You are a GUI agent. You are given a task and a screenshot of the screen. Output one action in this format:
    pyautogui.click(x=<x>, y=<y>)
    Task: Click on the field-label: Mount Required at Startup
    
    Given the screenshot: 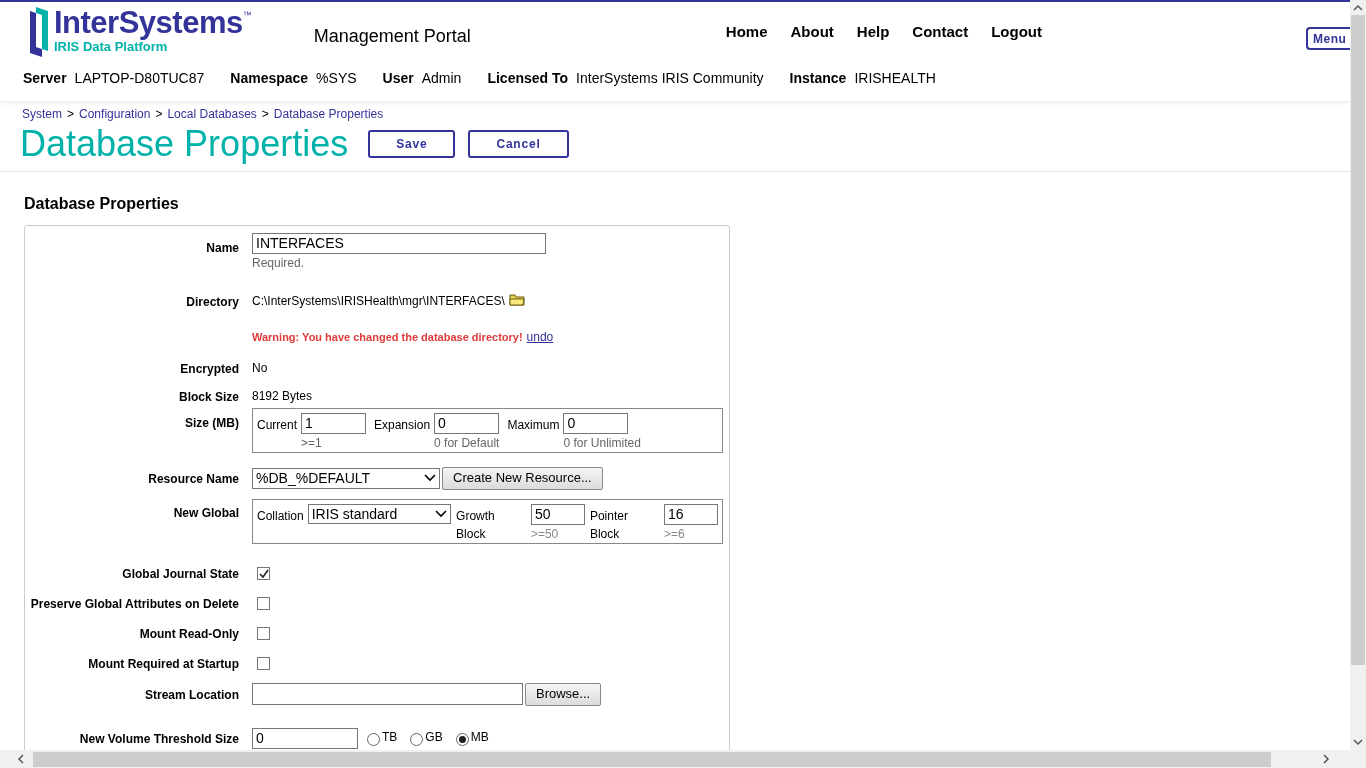 What is the action you would take?
    pyautogui.click(x=163, y=664)
    